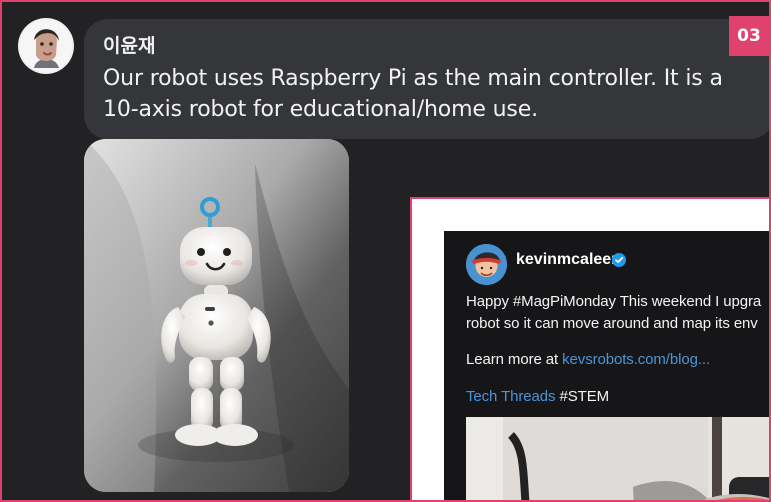 The image size is (771, 502). I want to click on social-username: kevinmcaleer, so click(566, 260).